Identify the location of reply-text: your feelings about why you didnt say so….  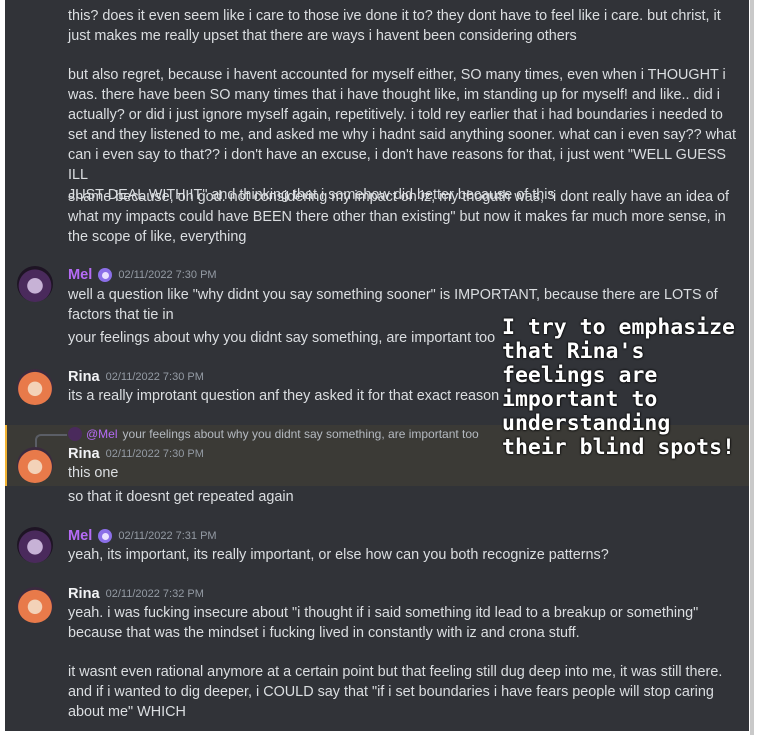
(301, 434).